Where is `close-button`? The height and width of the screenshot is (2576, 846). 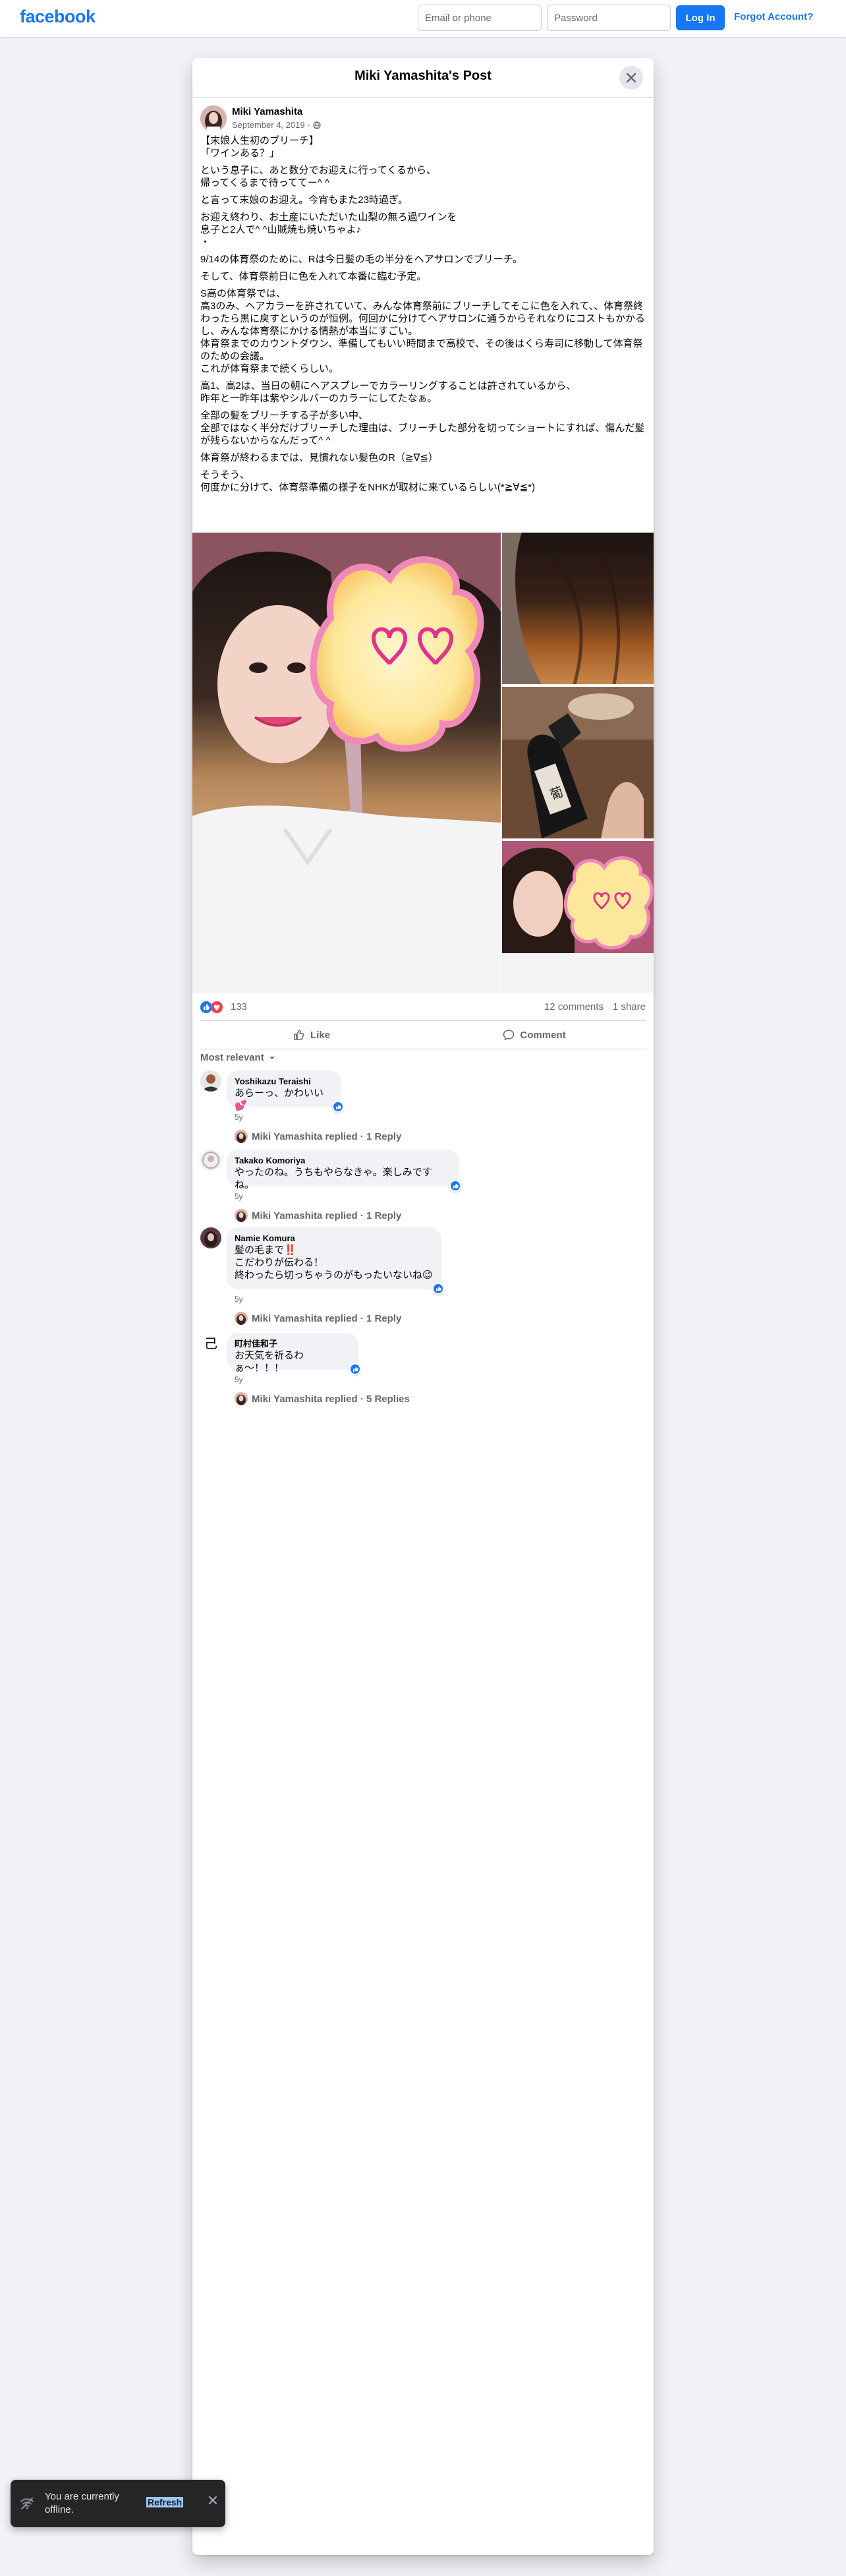
close-button is located at coordinates (631, 78).